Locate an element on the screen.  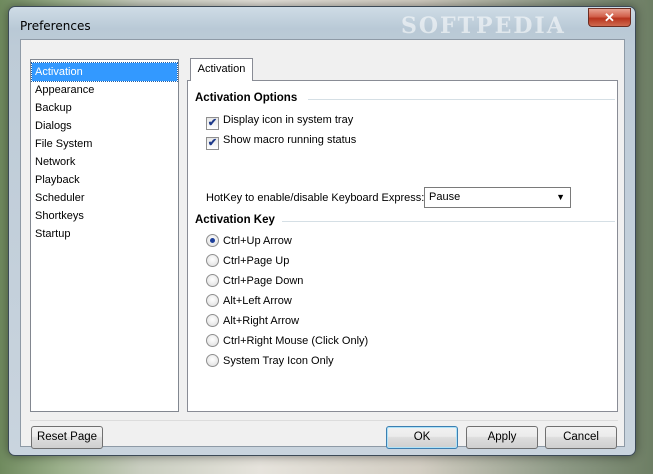
category-item-scheduler: Scheduler is located at coordinates (104, 198).